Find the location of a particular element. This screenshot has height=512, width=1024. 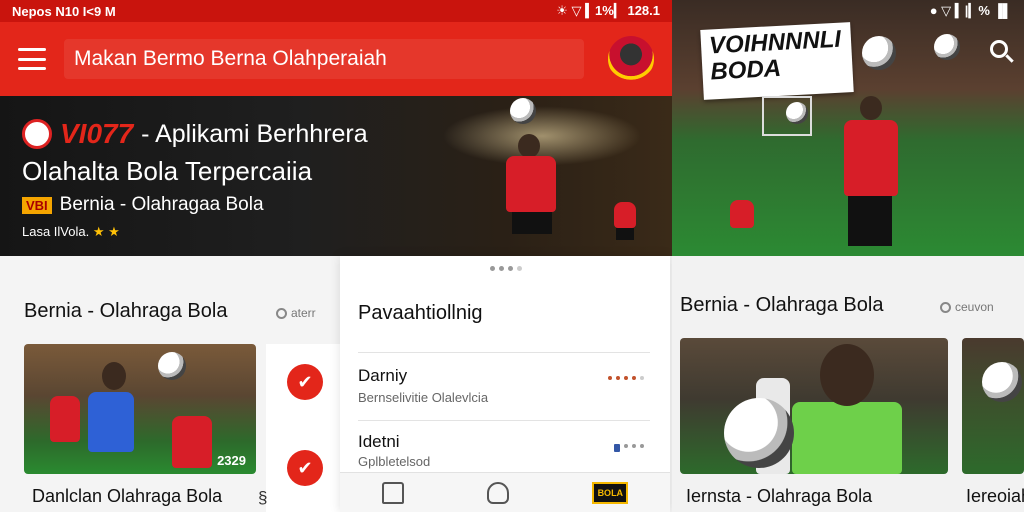

hero-subtitle-row: VBI Bernia - Olahragaa Bola is located at coordinates (143, 205).